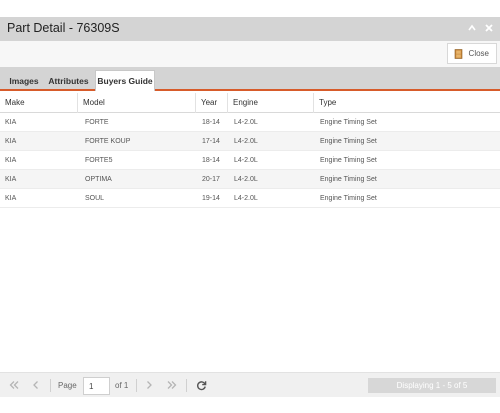 The width and height of the screenshot is (500, 413). Describe the element at coordinates (211, 141) in the screenshot. I see `cell-year: 17-14` at that location.